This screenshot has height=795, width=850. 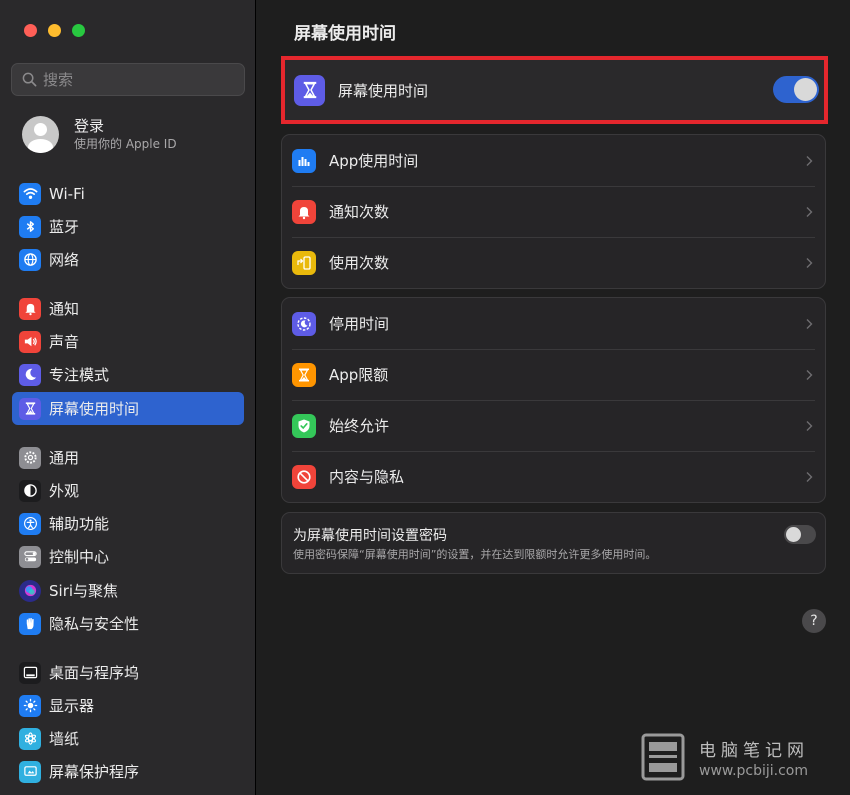 What do you see at coordinates (30, 623) in the screenshot?
I see `hand-icon` at bounding box center [30, 623].